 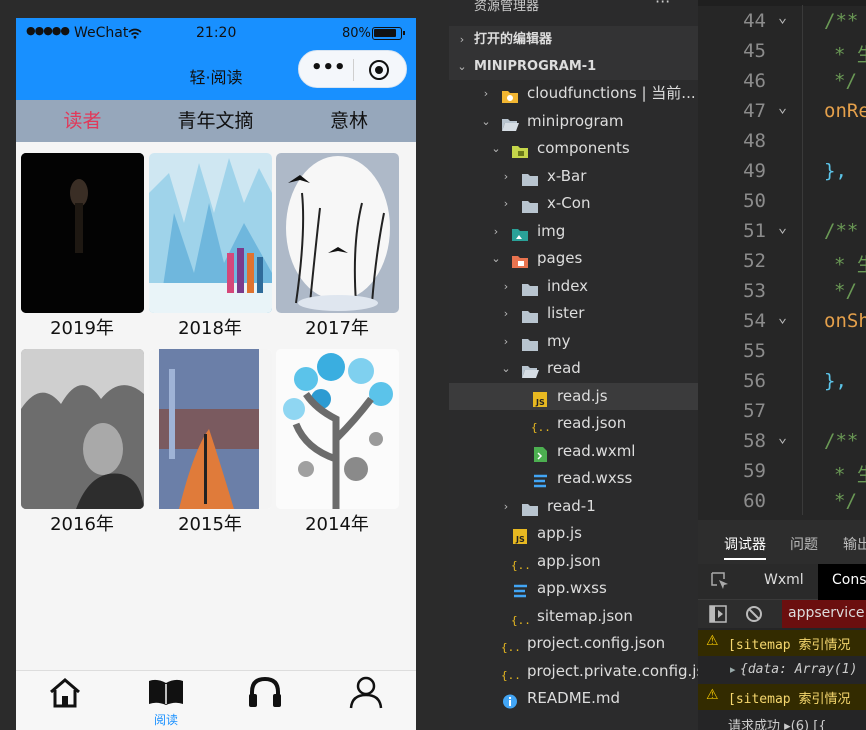 I want to click on show-sidebar-icon, so click(x=718, y=614).